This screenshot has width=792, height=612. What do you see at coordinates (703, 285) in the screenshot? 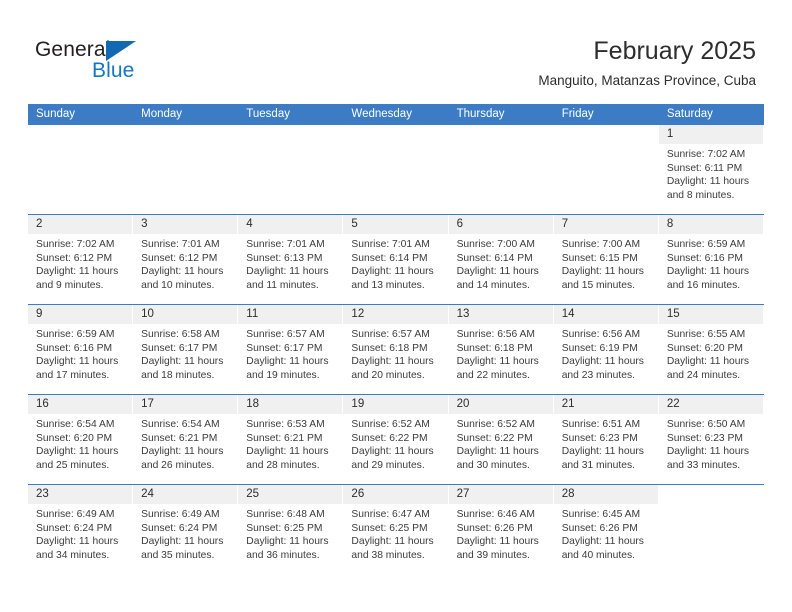
I see `daylight-text: and 16 minutes.` at bounding box center [703, 285].